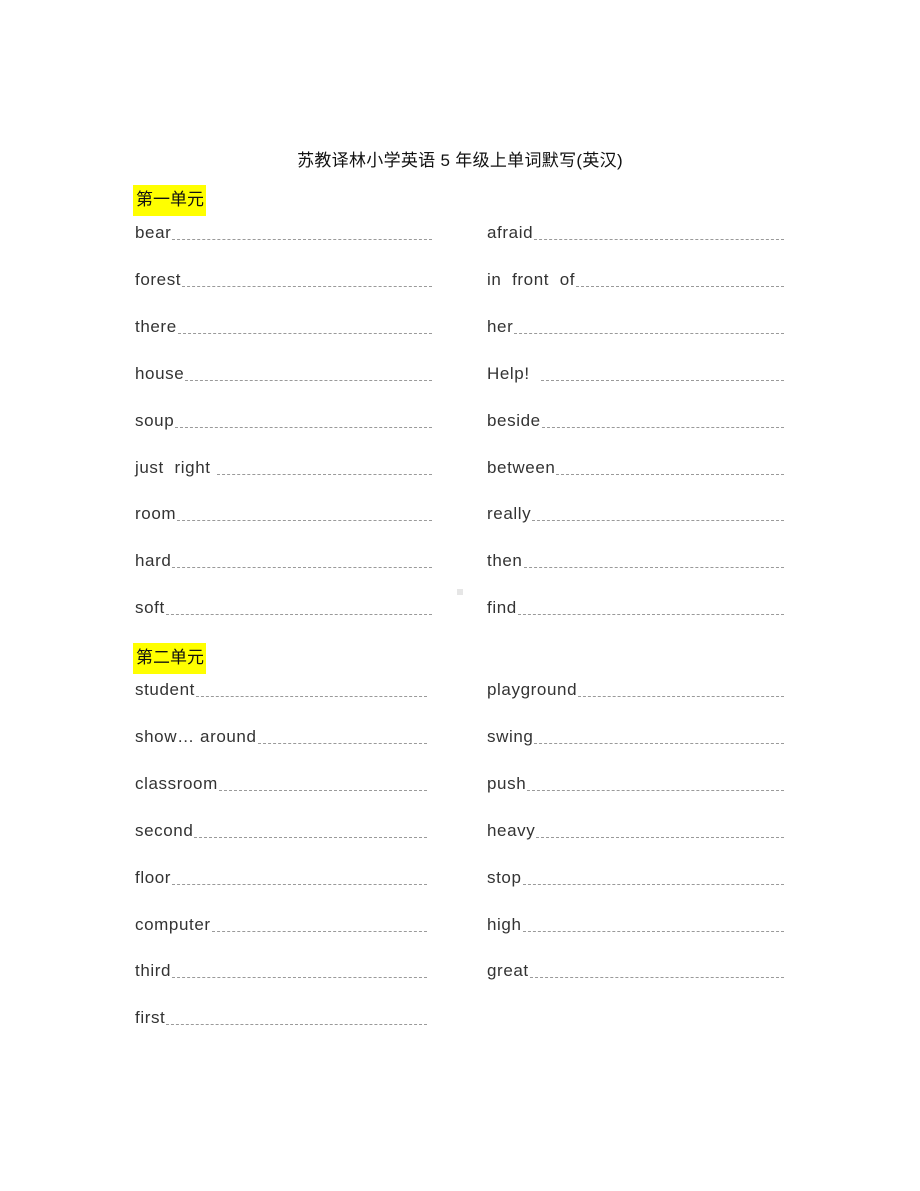 The image size is (920, 1191). What do you see at coordinates (283, 514) in the screenshot?
I see `word-row: room` at bounding box center [283, 514].